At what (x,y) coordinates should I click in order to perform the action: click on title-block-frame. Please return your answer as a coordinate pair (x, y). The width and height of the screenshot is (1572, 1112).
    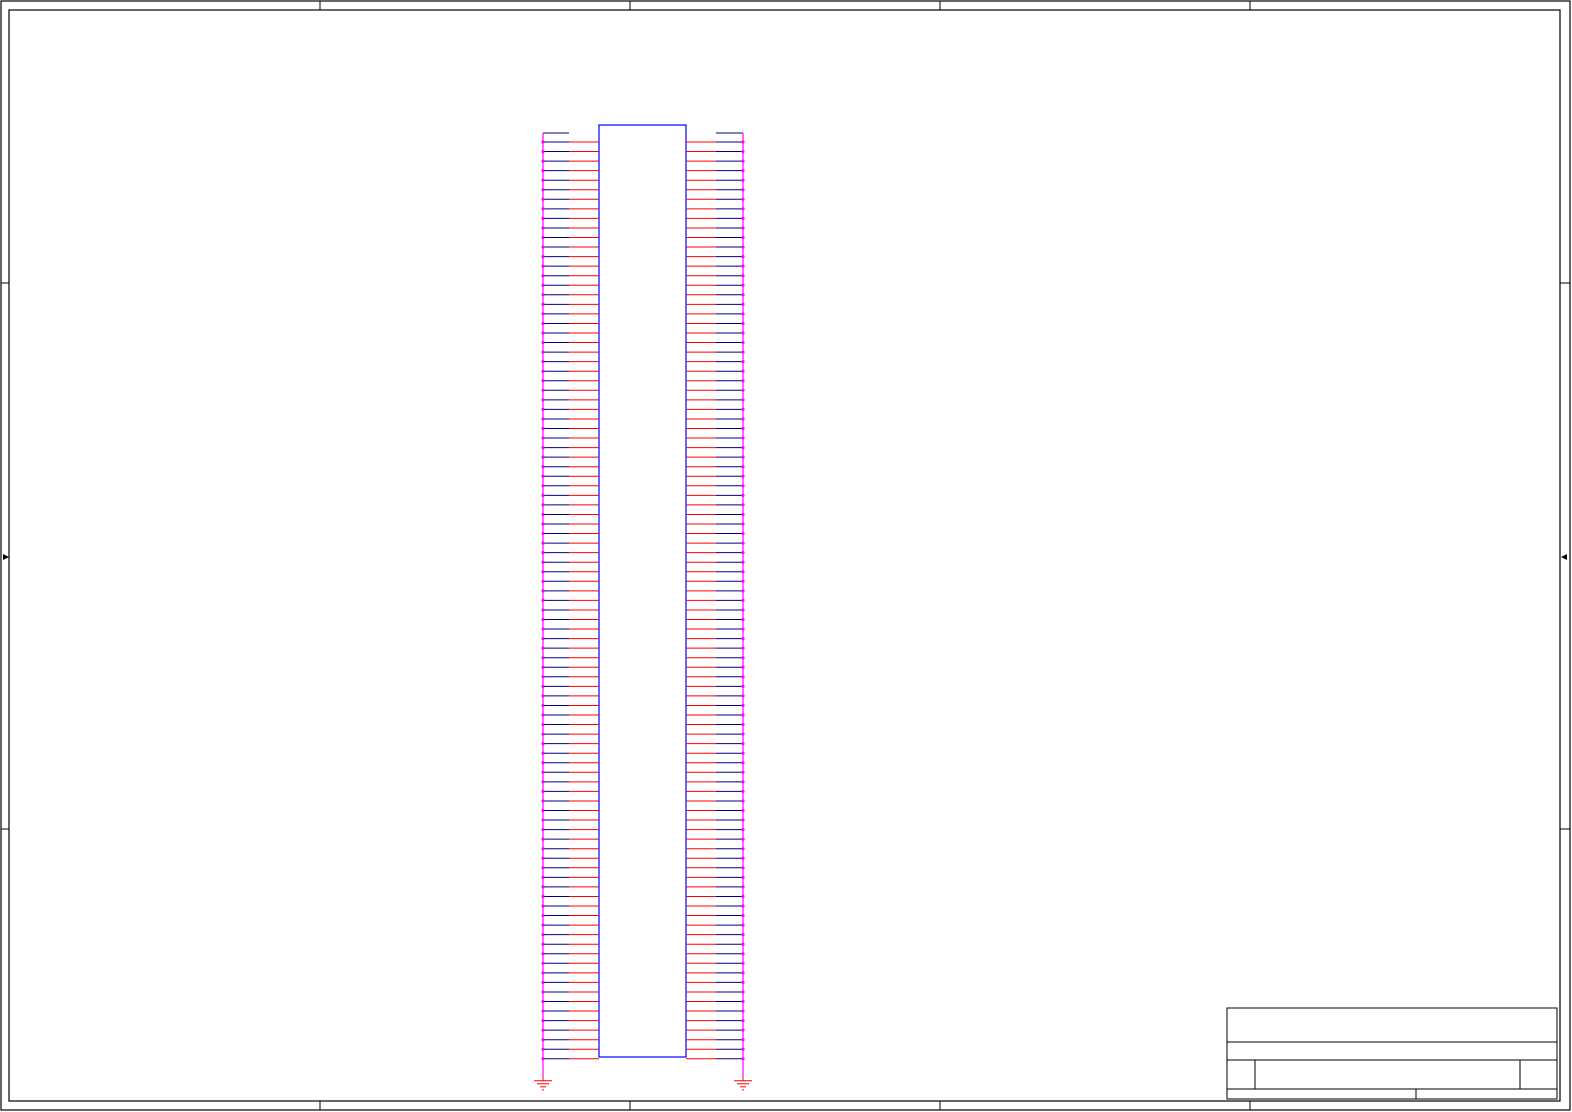
    Looking at the image, I should click on (1392, 1053).